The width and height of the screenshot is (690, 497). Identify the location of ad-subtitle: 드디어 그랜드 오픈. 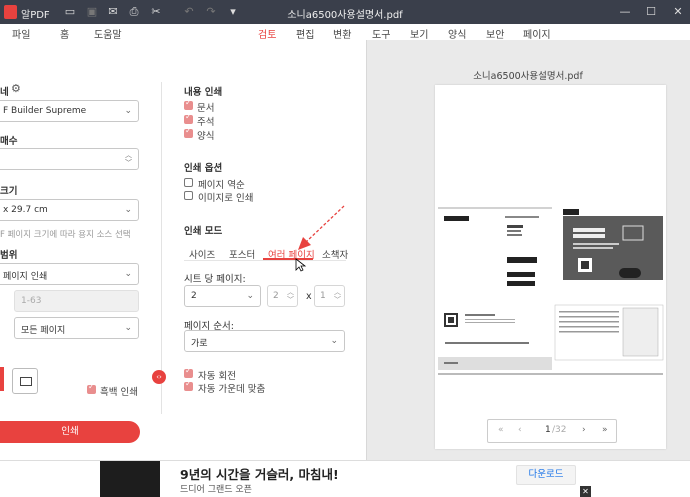
(216, 488).